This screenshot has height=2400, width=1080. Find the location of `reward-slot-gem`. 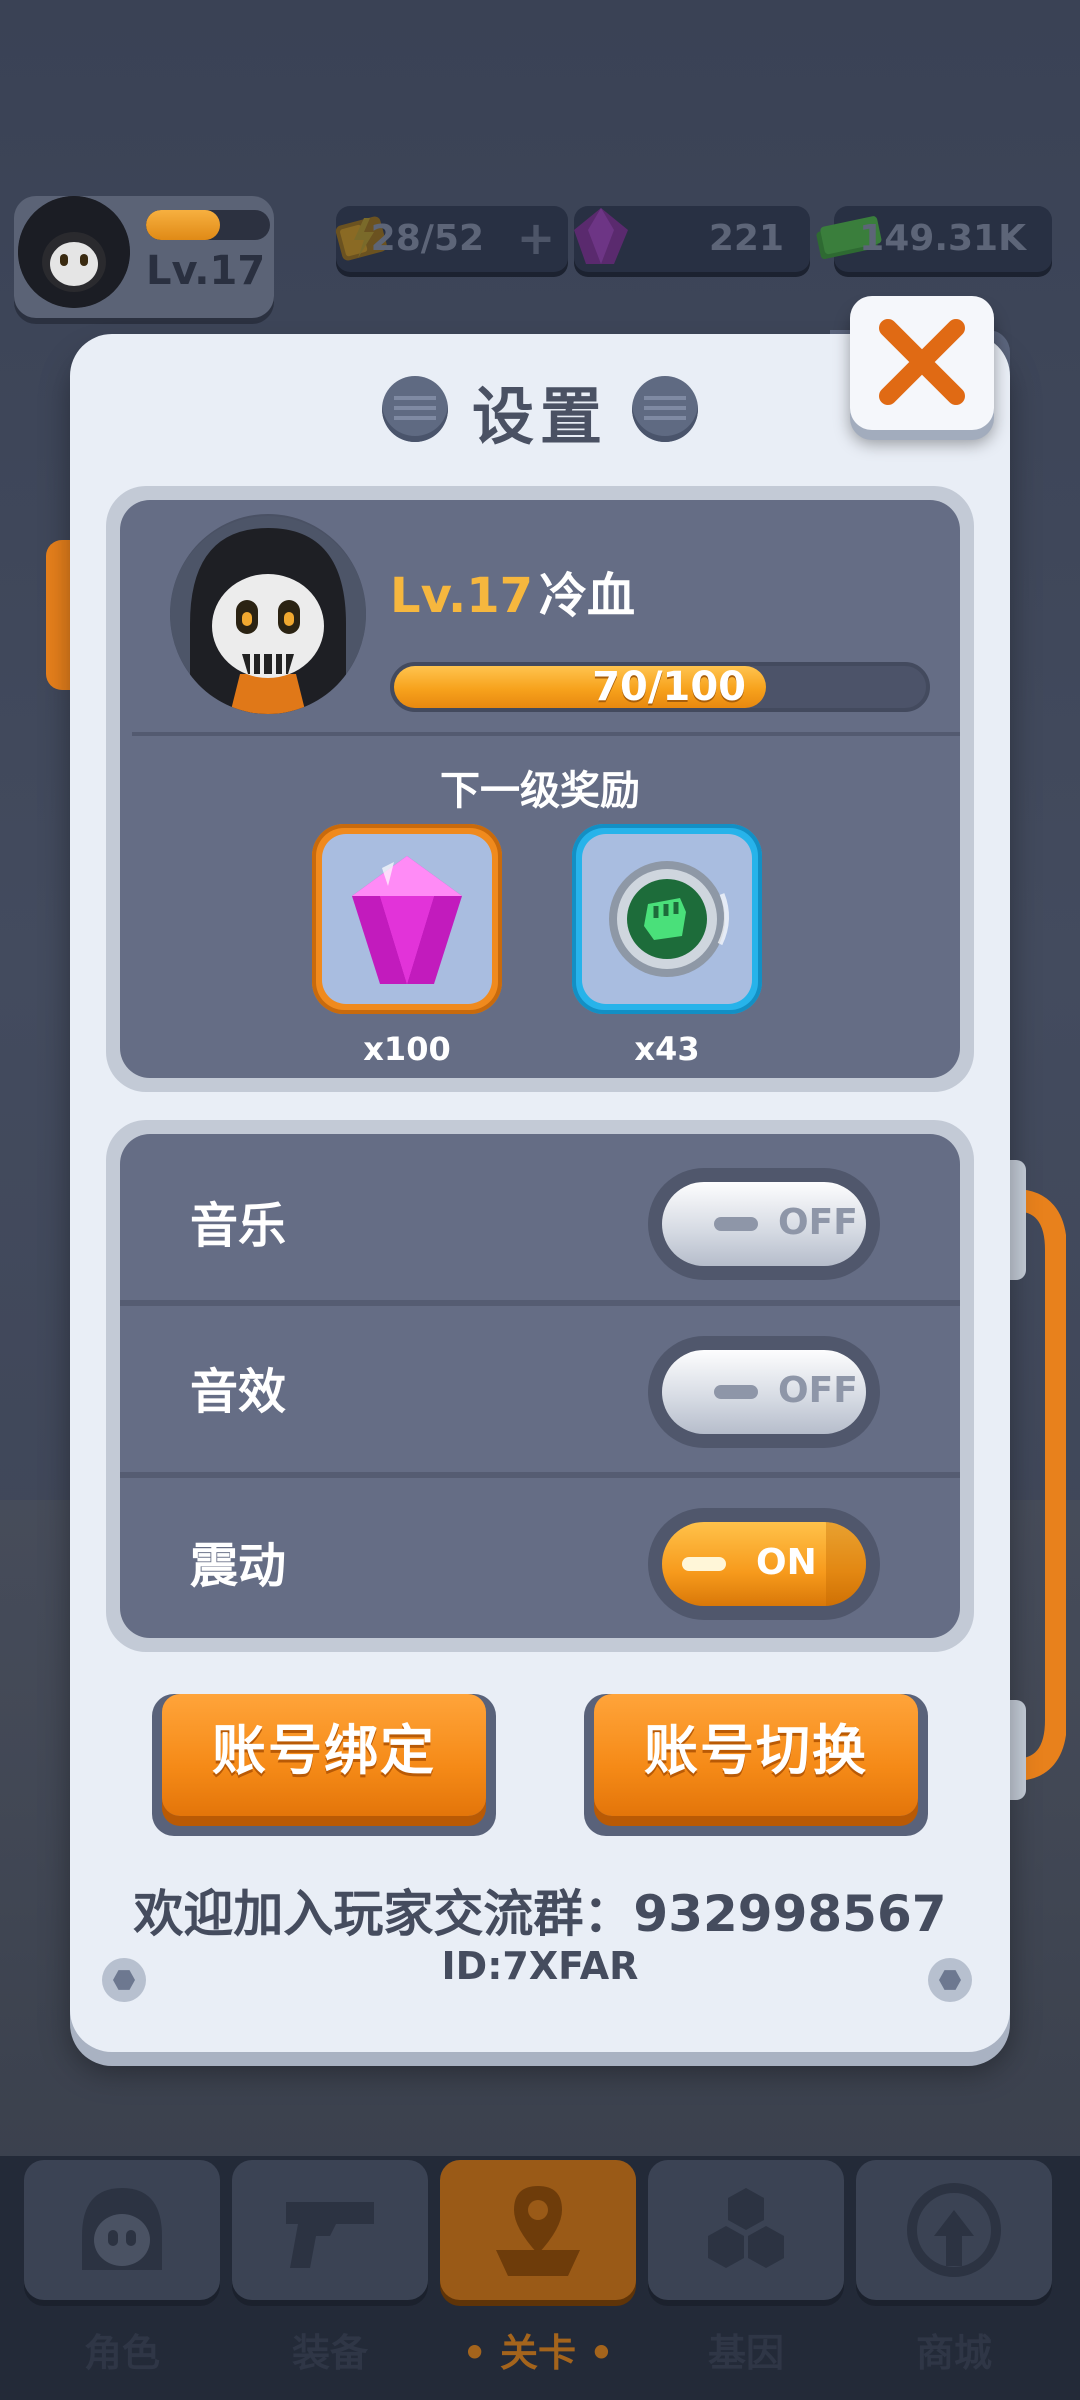

reward-slot-gem is located at coordinates (407, 919).